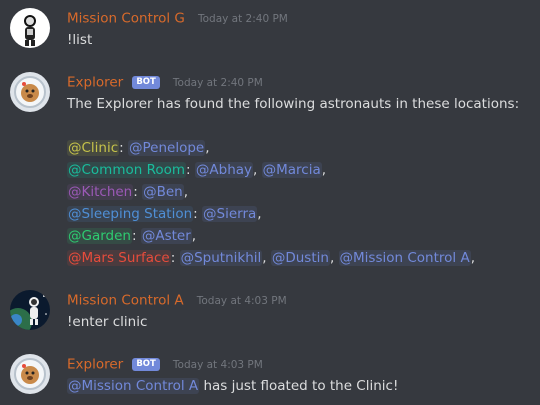 This screenshot has width=540, height=405. Describe the element at coordinates (30, 310) in the screenshot. I see `astronaut-planet-avatar-icon` at that location.